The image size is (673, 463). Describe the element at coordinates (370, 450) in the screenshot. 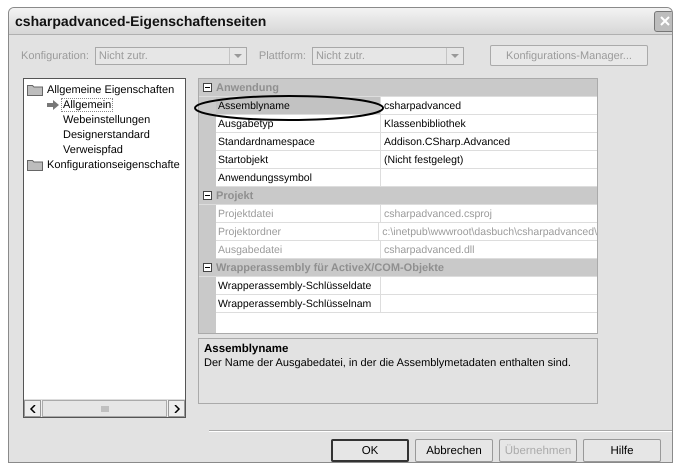

I see `dialog-button: OK` at that location.